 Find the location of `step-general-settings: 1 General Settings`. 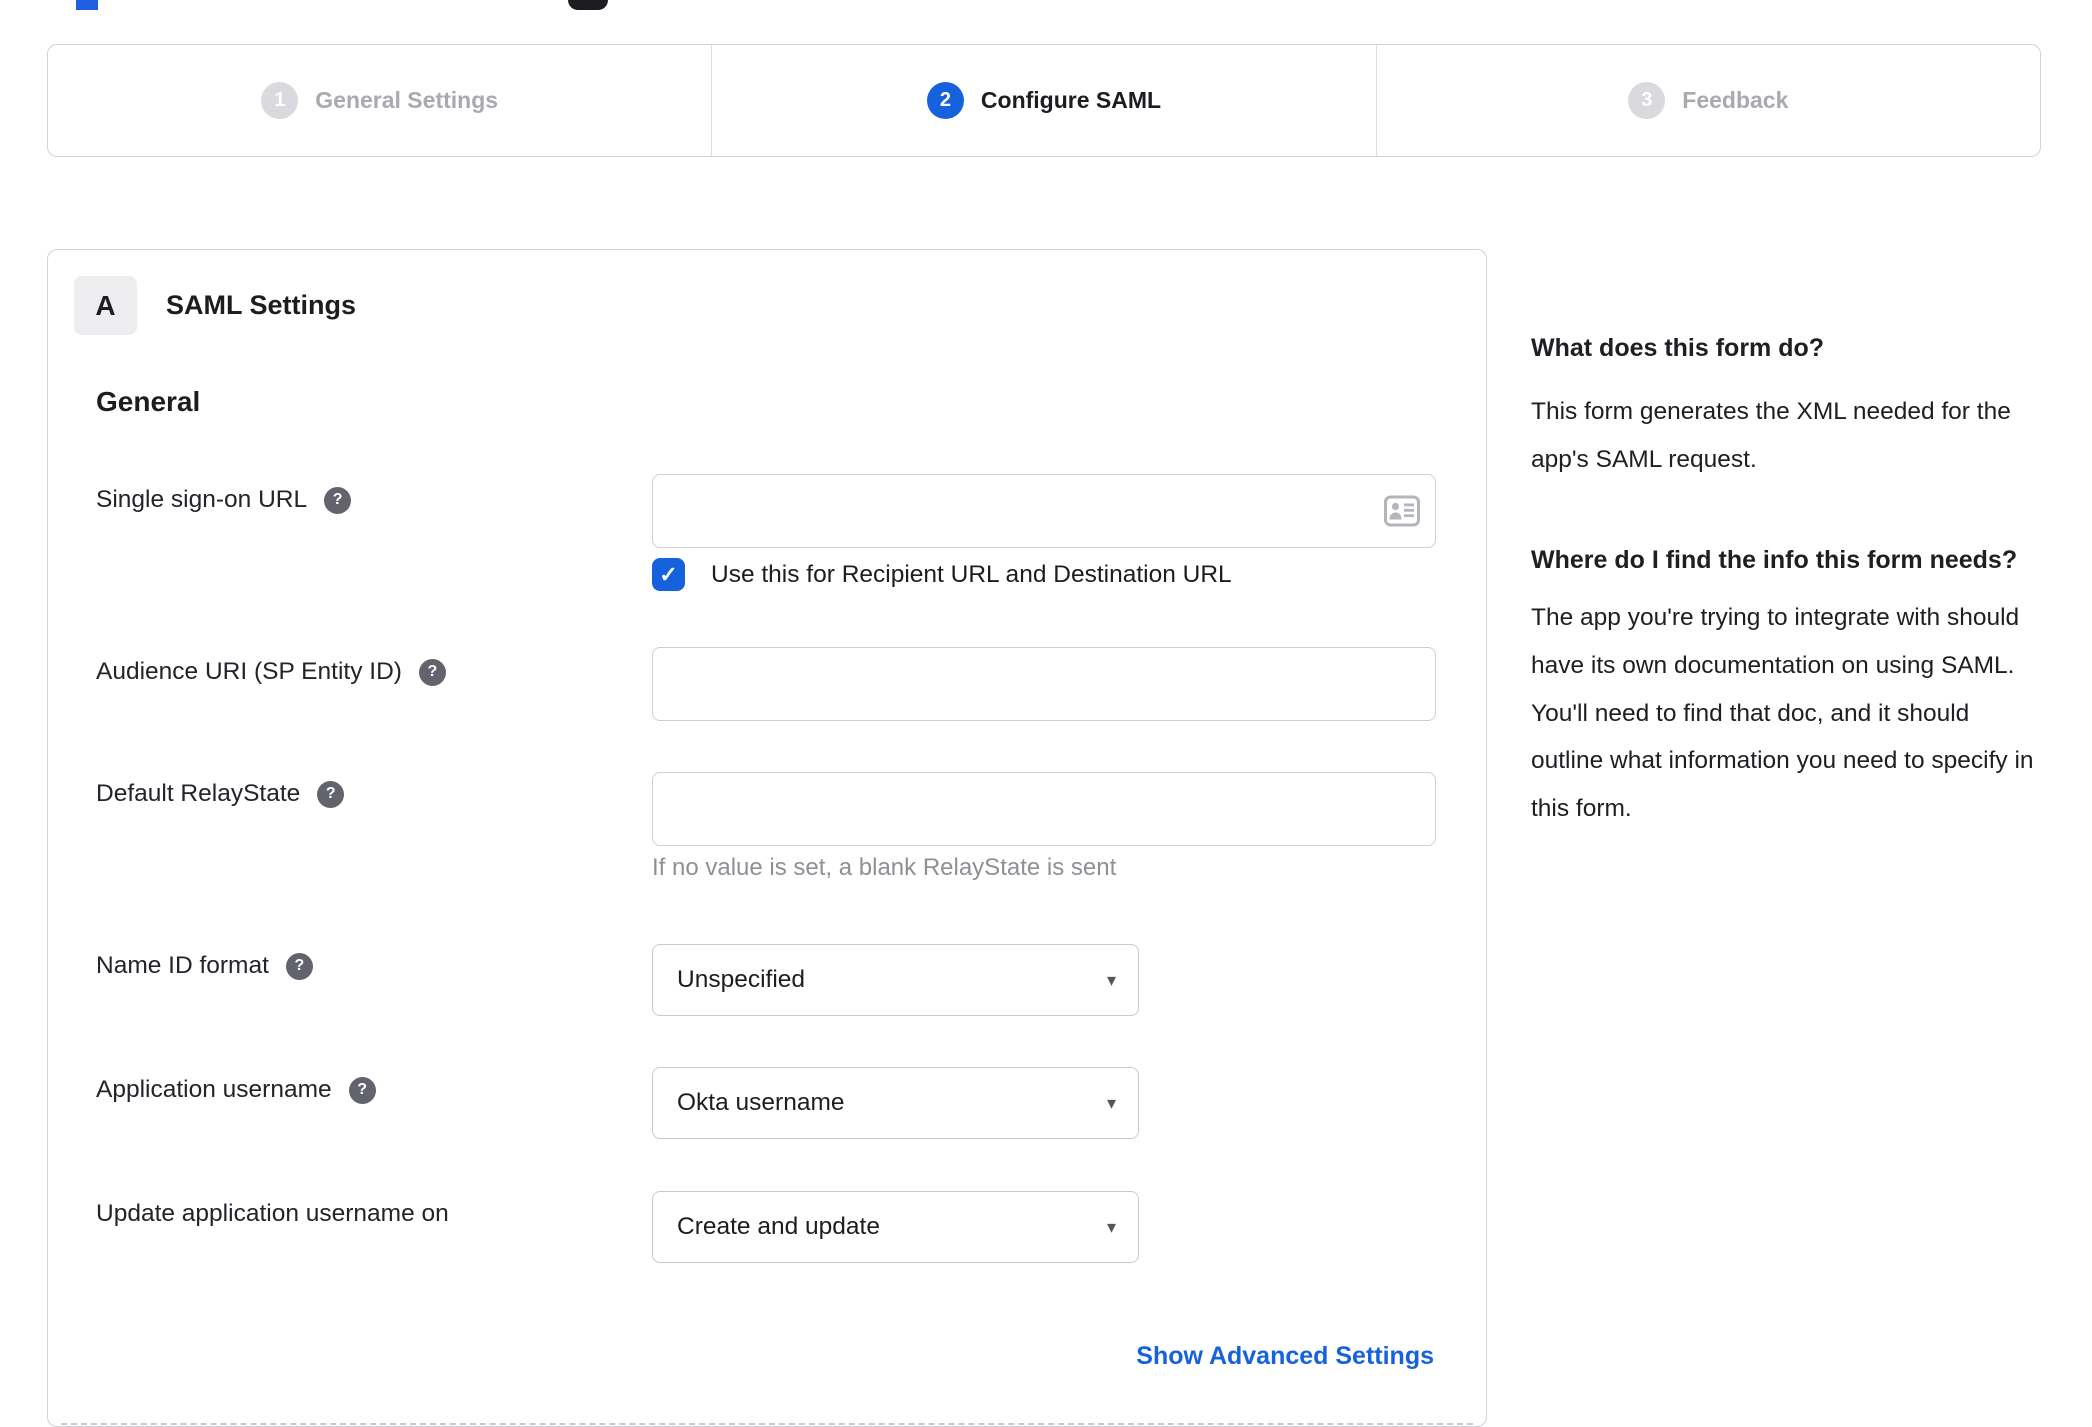

step-general-settings: 1 General Settings is located at coordinates (379, 100).